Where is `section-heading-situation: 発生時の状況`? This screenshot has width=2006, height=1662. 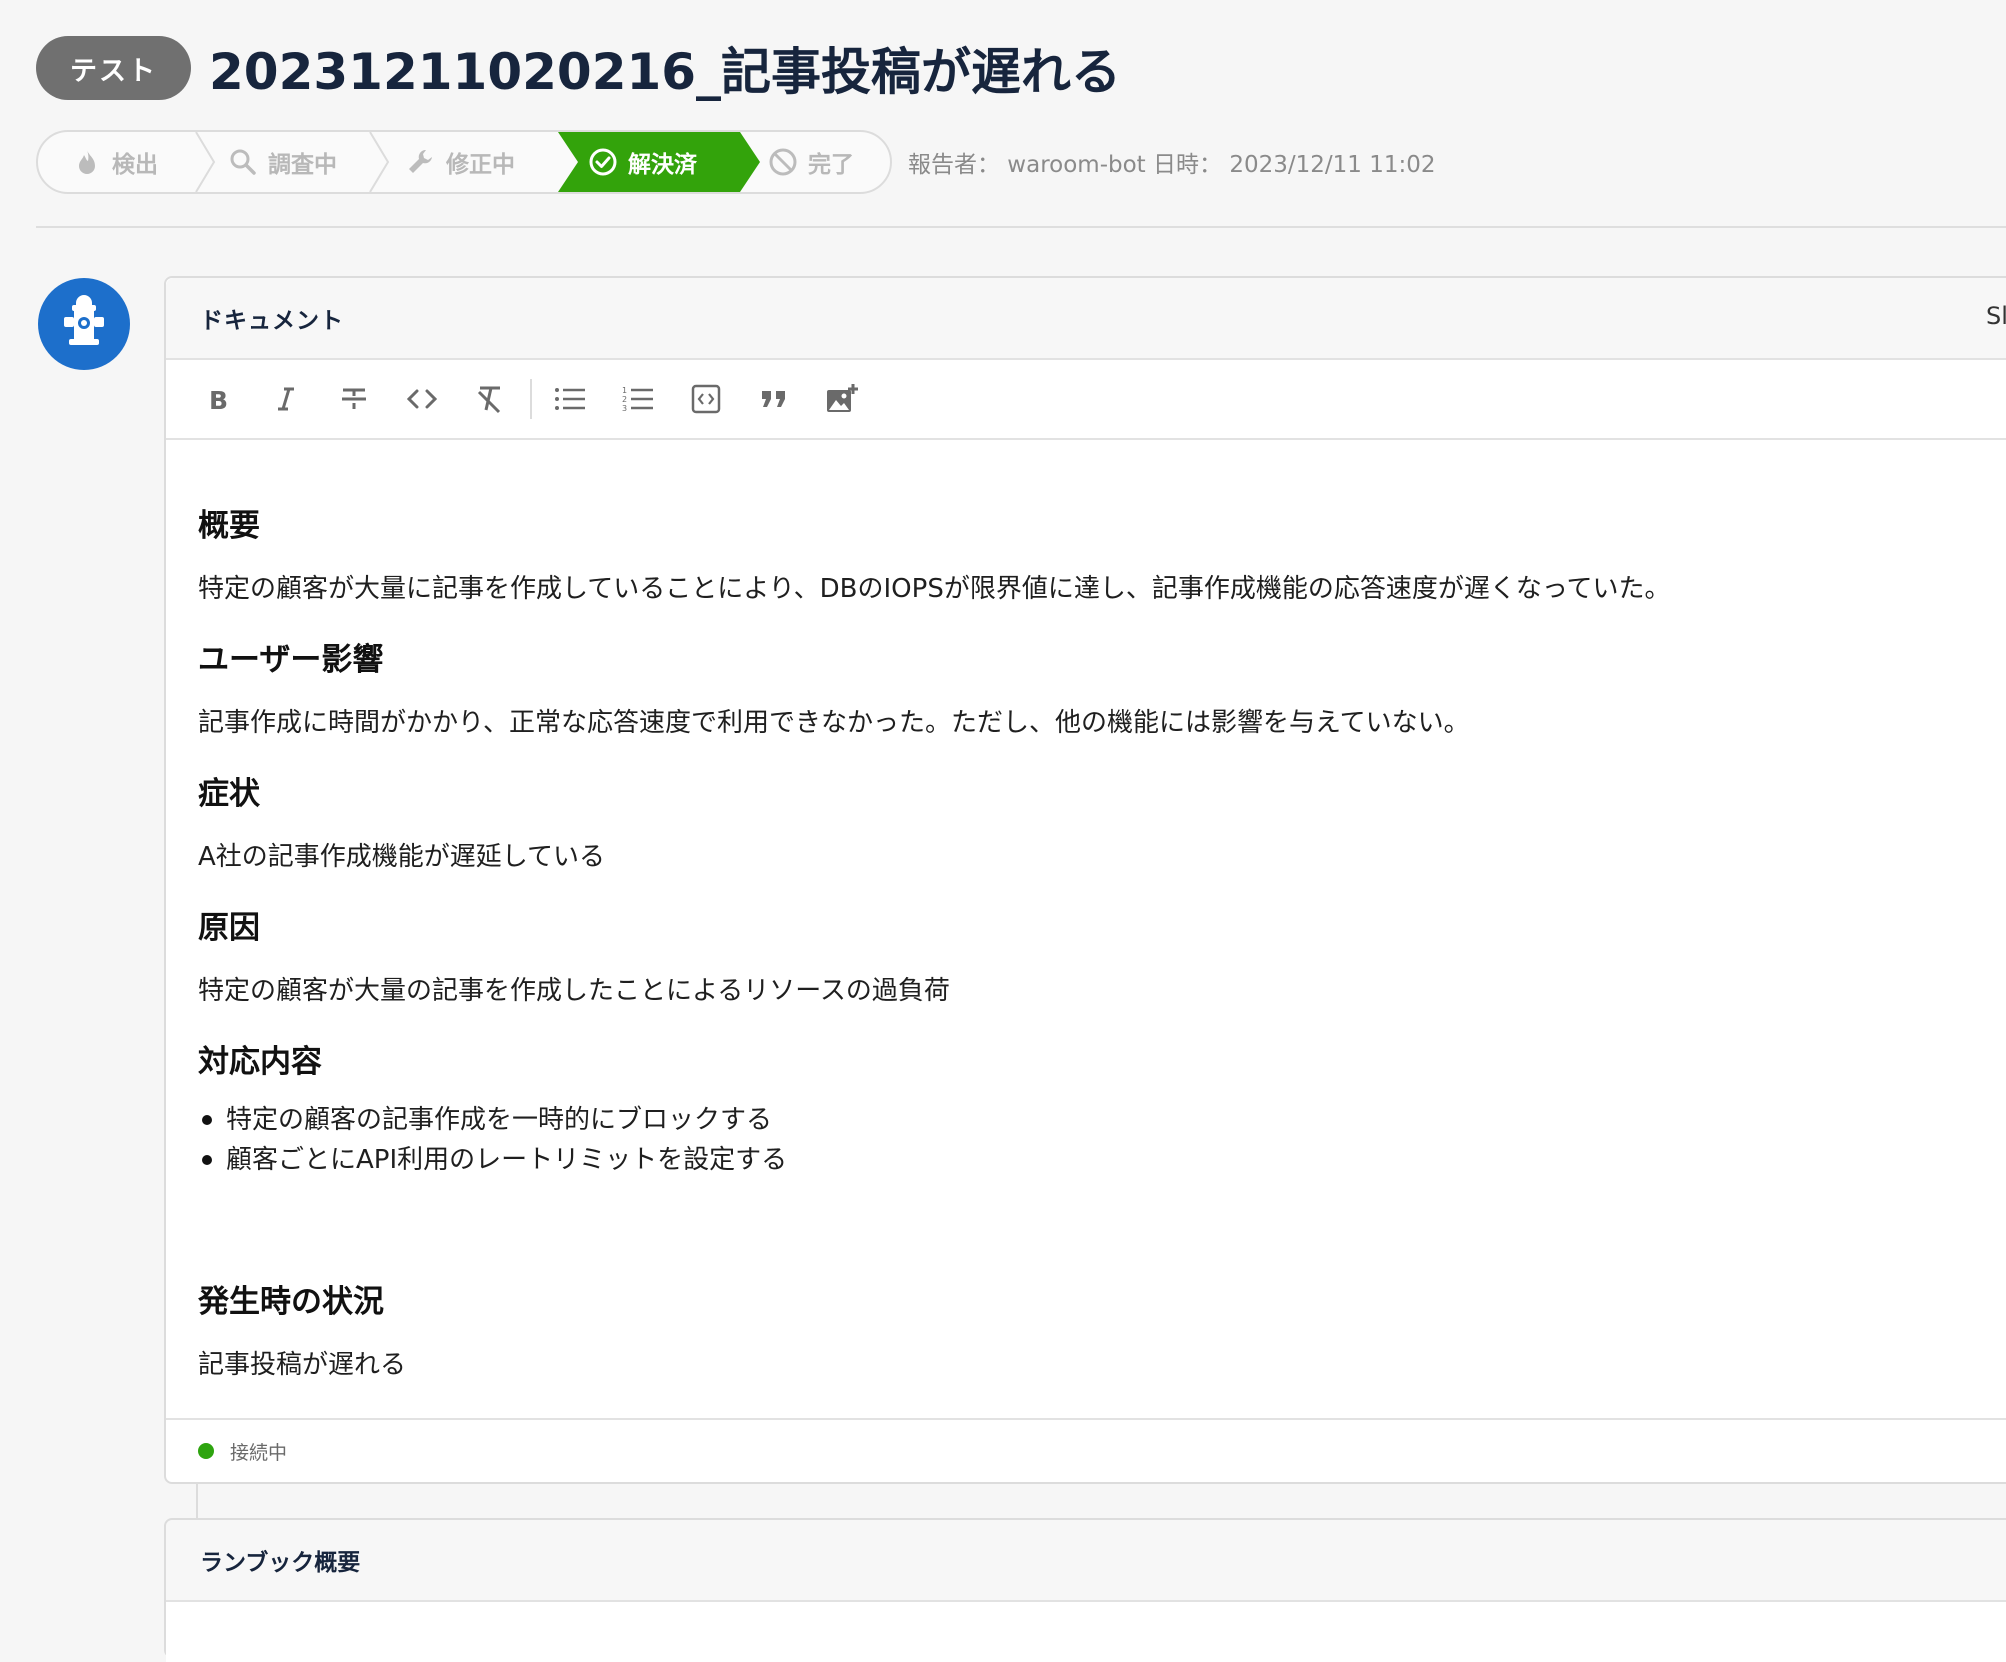
section-heading-situation: 発生時の状況 is located at coordinates (291, 1302).